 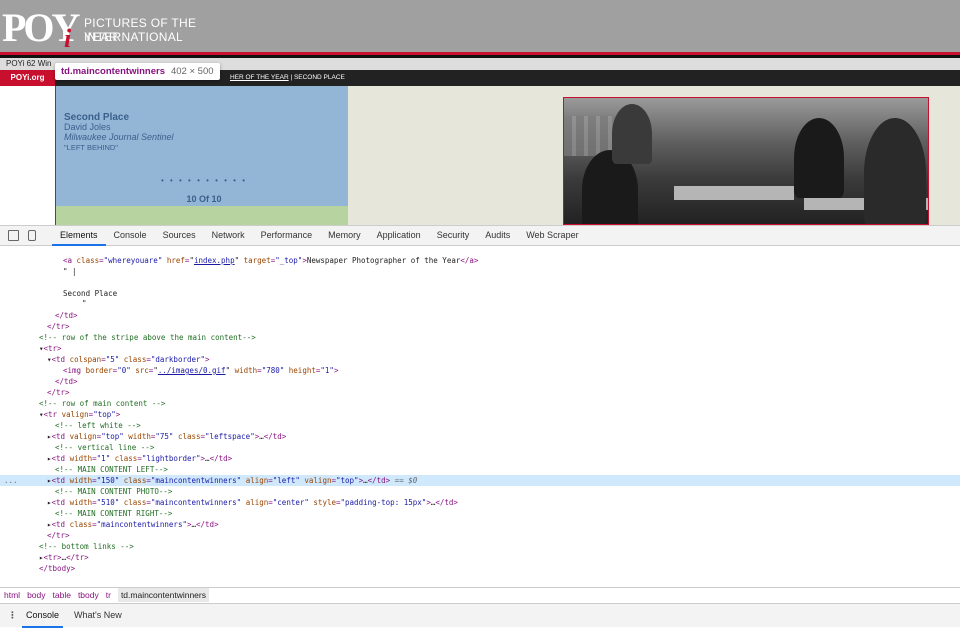 I want to click on main-content-left-green-band, so click(x=202, y=215).